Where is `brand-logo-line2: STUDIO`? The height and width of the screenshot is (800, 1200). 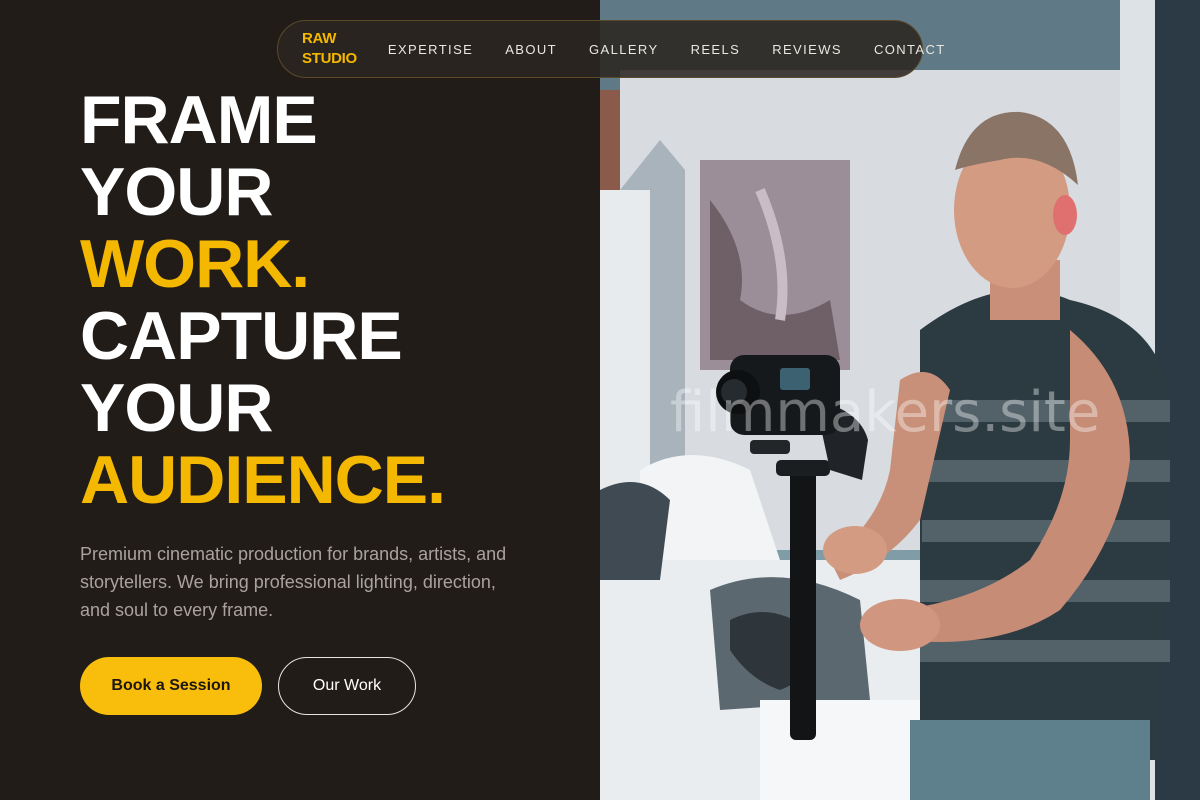
brand-logo-line2: STUDIO is located at coordinates (329, 58).